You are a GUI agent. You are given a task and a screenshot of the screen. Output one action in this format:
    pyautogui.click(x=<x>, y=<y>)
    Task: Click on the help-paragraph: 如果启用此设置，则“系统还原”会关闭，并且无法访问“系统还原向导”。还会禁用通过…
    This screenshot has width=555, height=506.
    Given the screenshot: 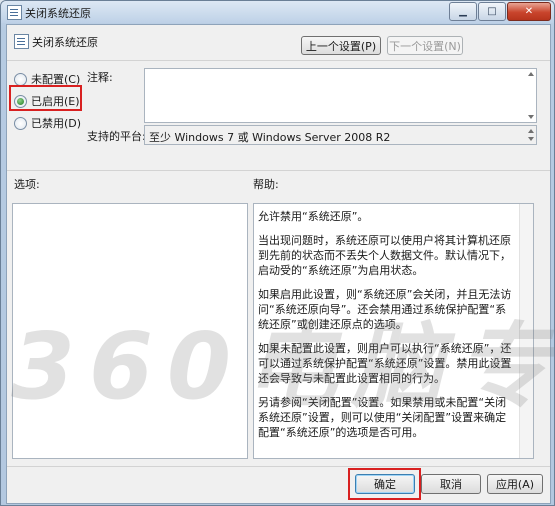 What is the action you would take?
    pyautogui.click(x=385, y=309)
    